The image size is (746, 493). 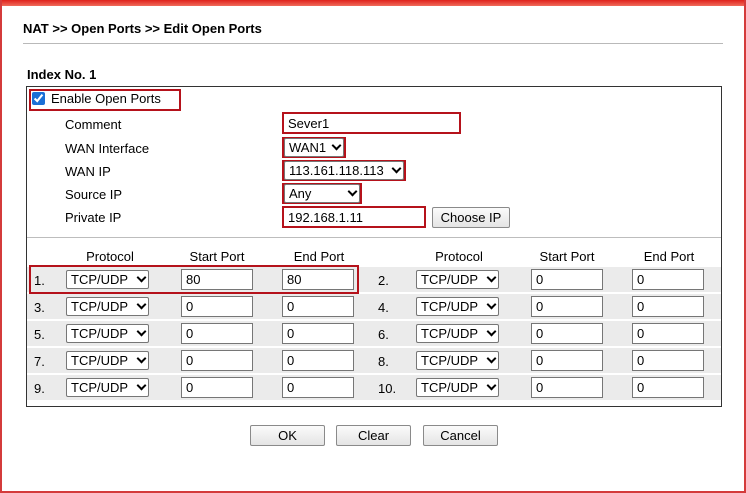 What do you see at coordinates (669, 256) in the screenshot?
I see `end-port-header-right: End Port` at bounding box center [669, 256].